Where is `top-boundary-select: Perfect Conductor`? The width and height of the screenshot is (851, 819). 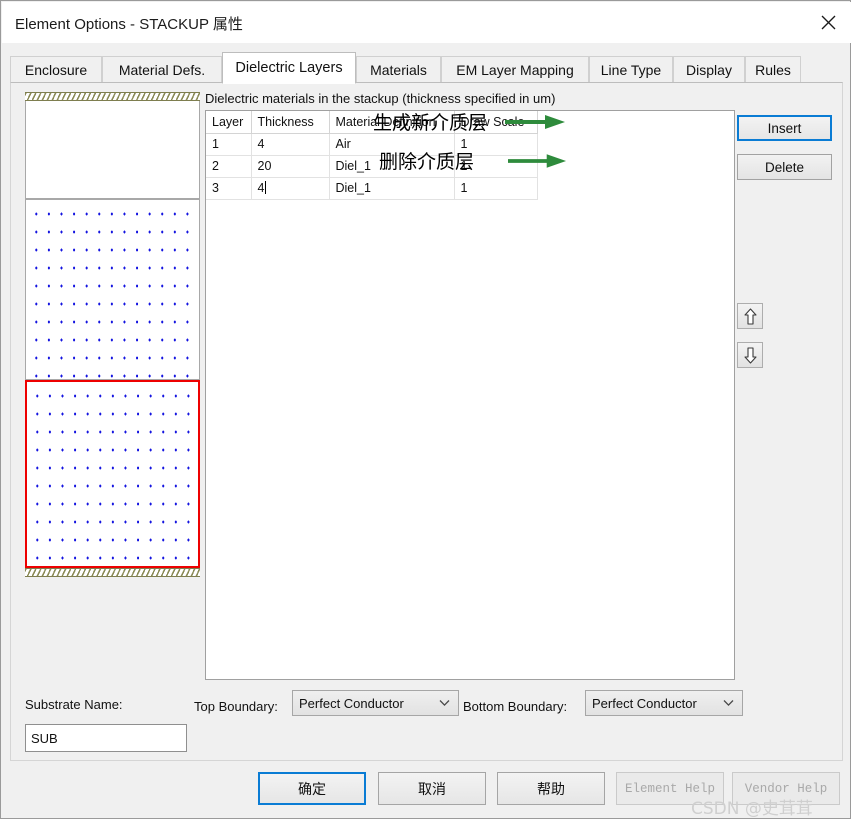
top-boundary-select: Perfect Conductor is located at coordinates (375, 703).